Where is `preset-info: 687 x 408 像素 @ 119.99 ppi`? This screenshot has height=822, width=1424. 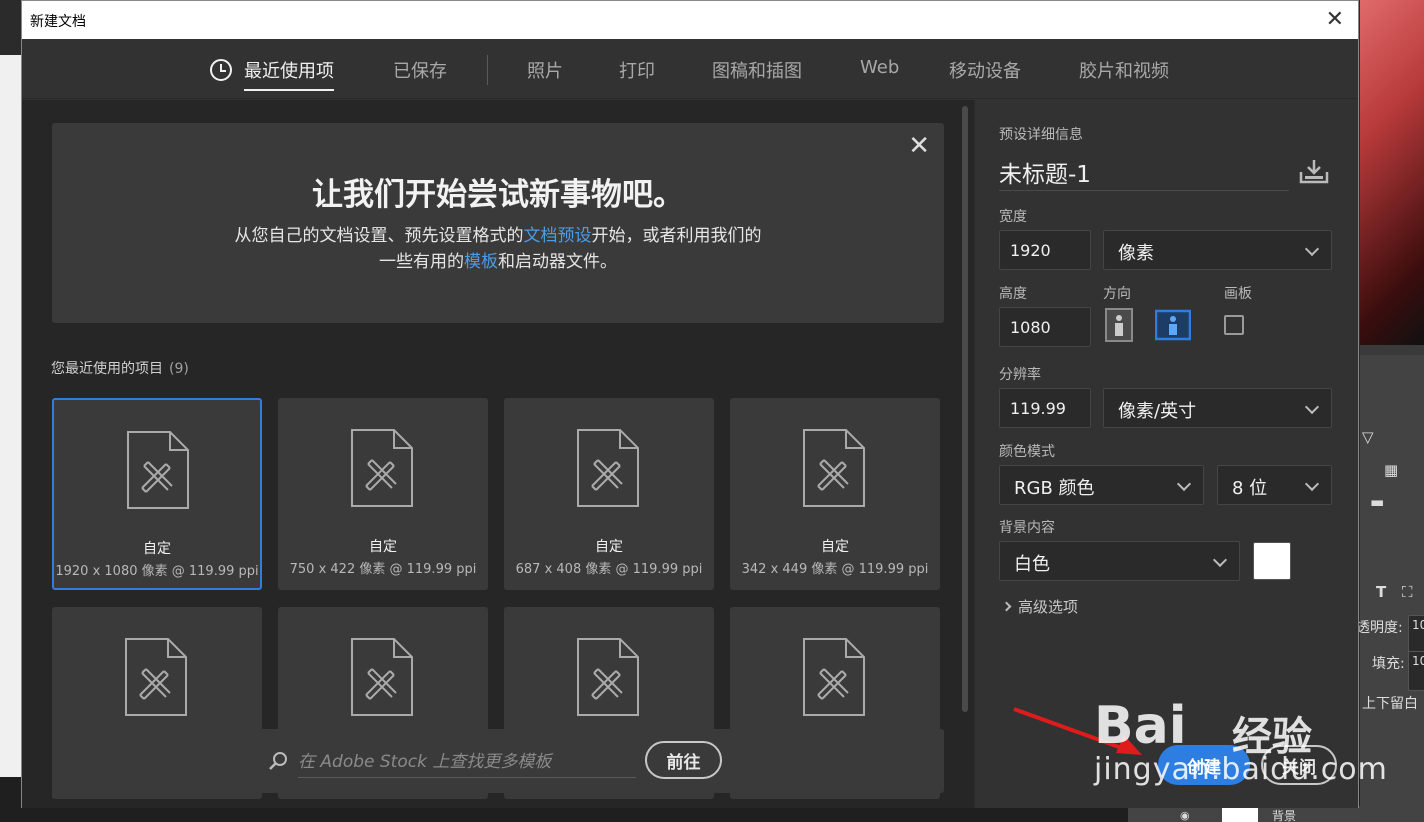 preset-info: 687 x 408 像素 @ 119.99 ppi is located at coordinates (609, 569).